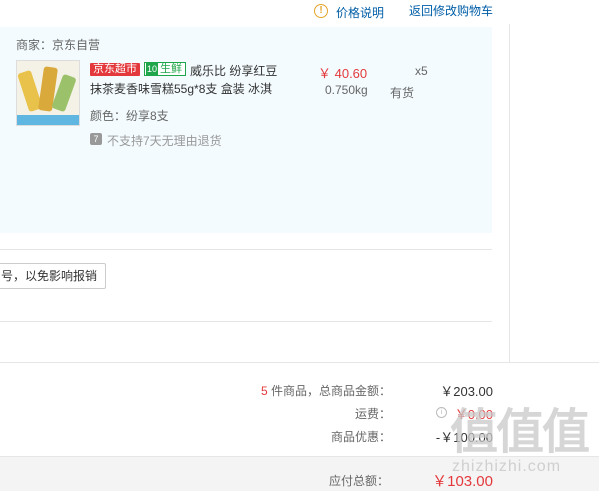 This screenshot has width=599, height=491. Describe the element at coordinates (329, 391) in the screenshot. I see `items-label: 件商品，总商品金额：` at that location.